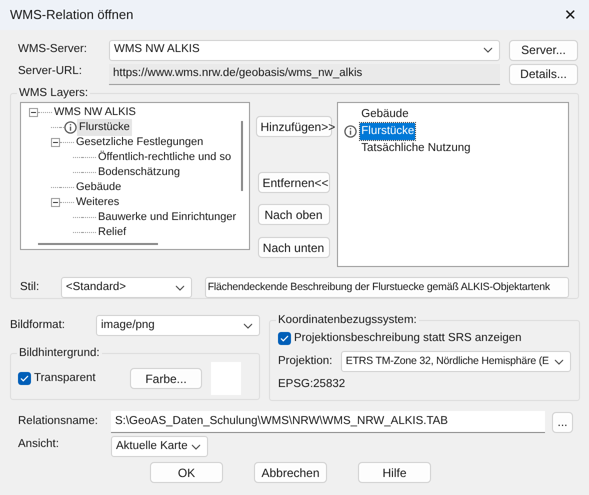  Describe the element at coordinates (50, 71) in the screenshot. I see `field-label: Server-URL:` at that location.